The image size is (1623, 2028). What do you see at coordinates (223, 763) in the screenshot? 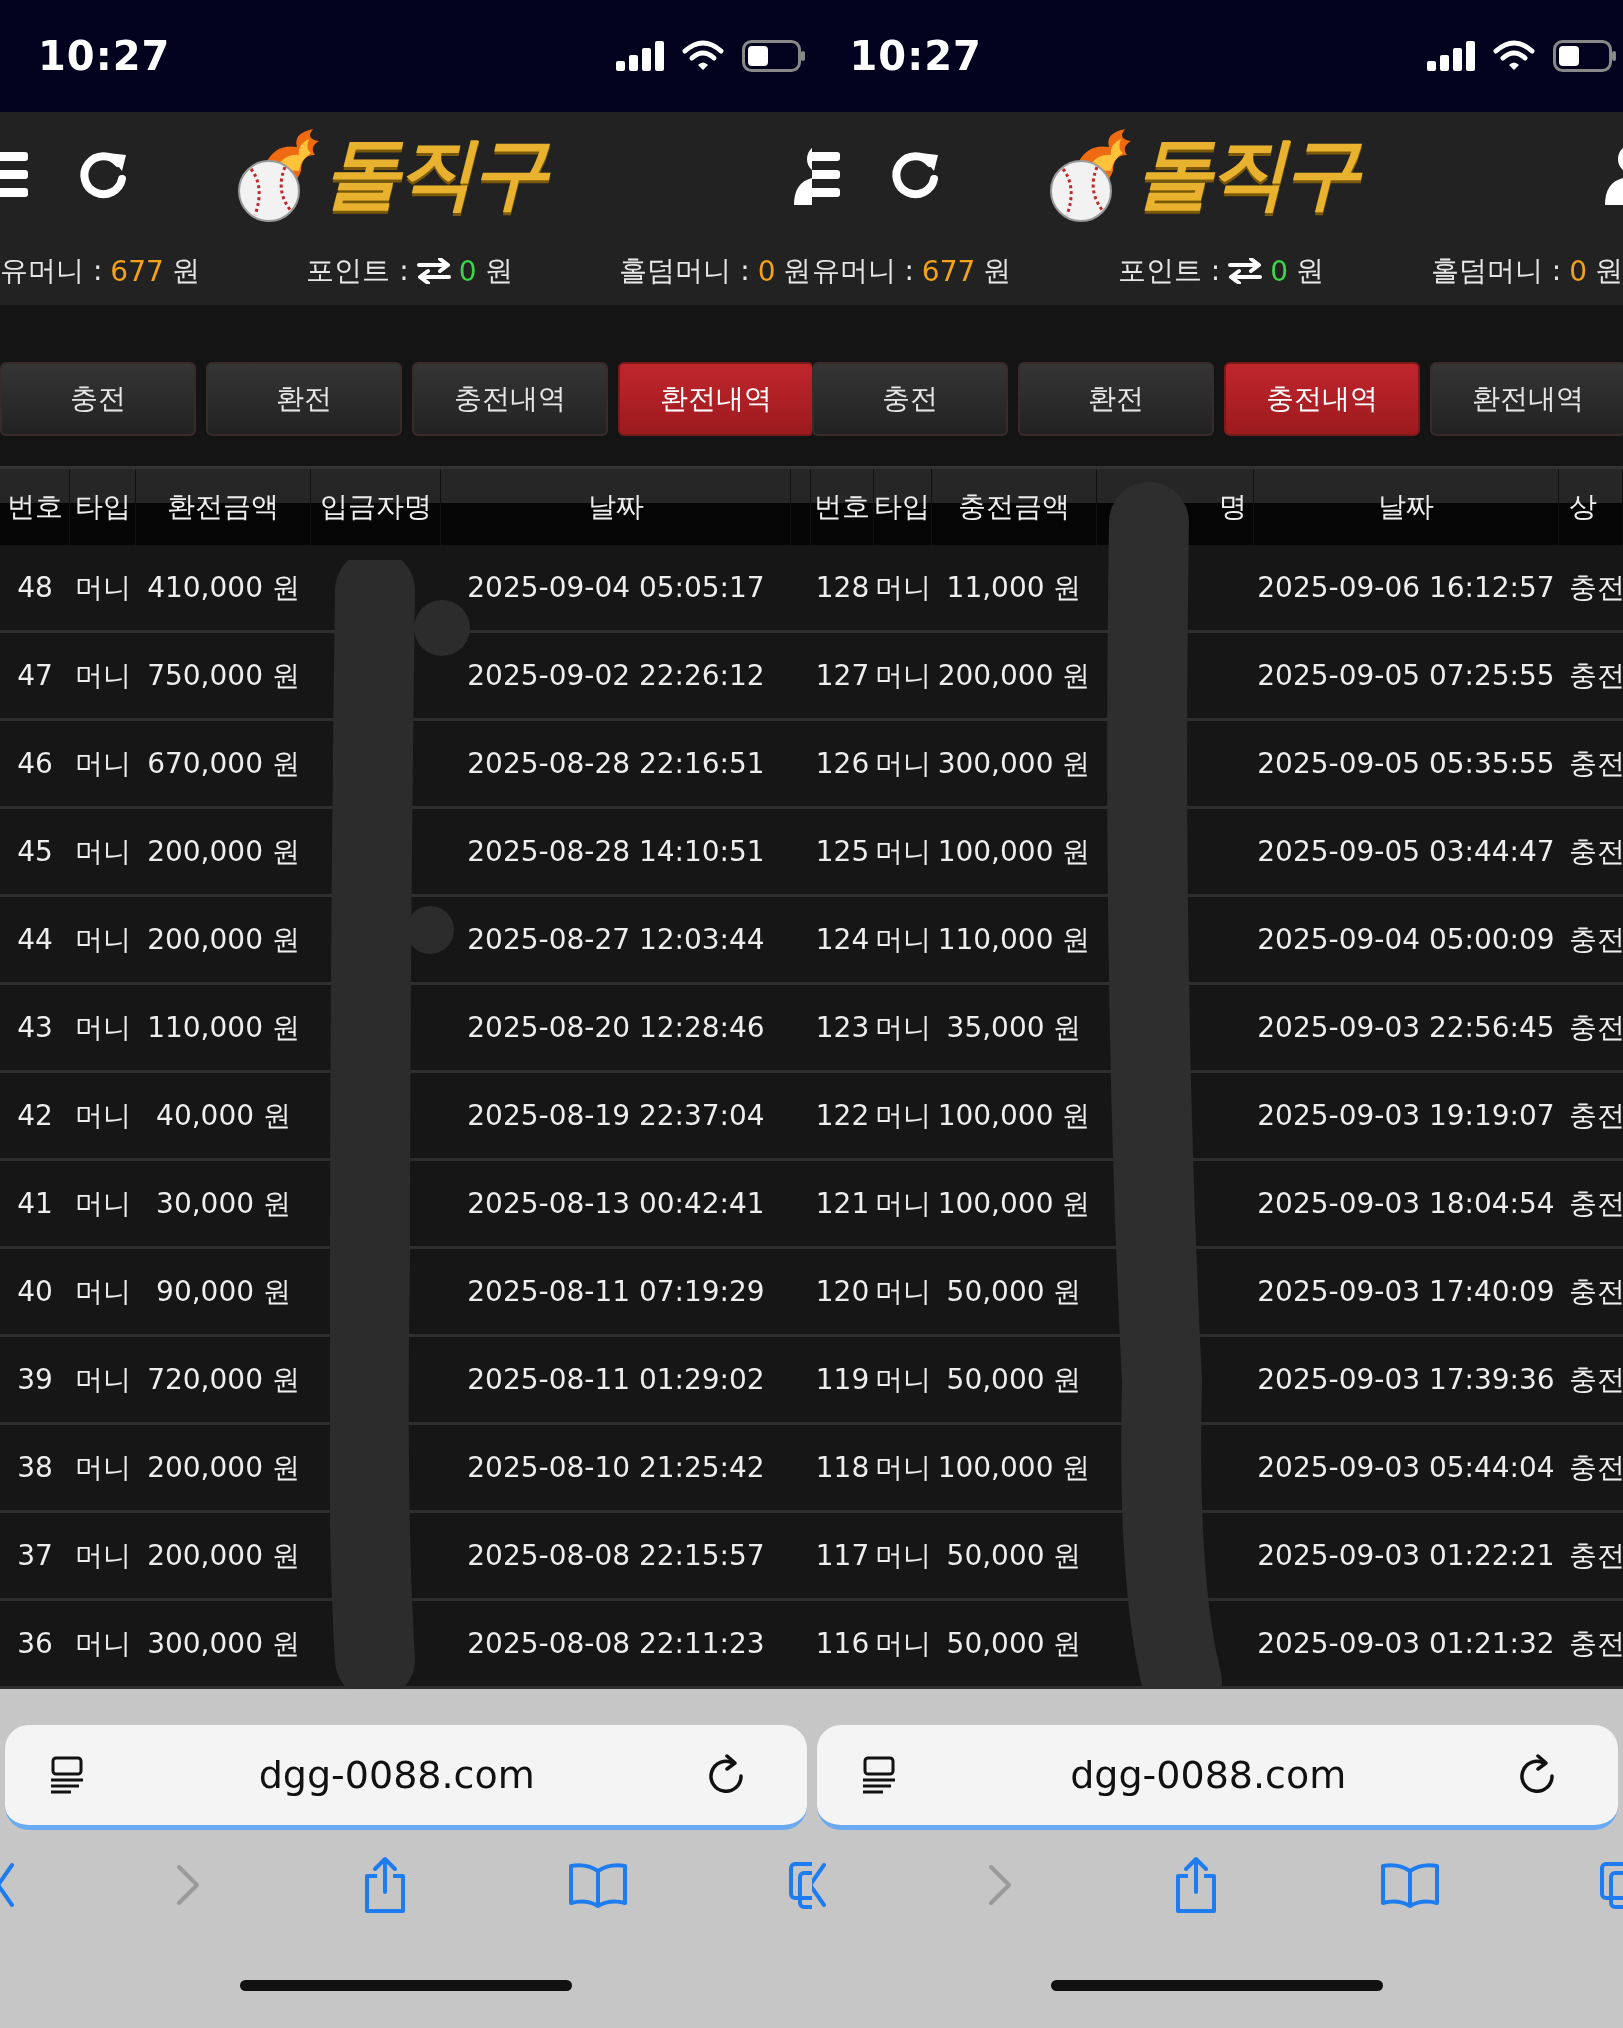
I see `table-cell-text: 670,000 원` at bounding box center [223, 763].